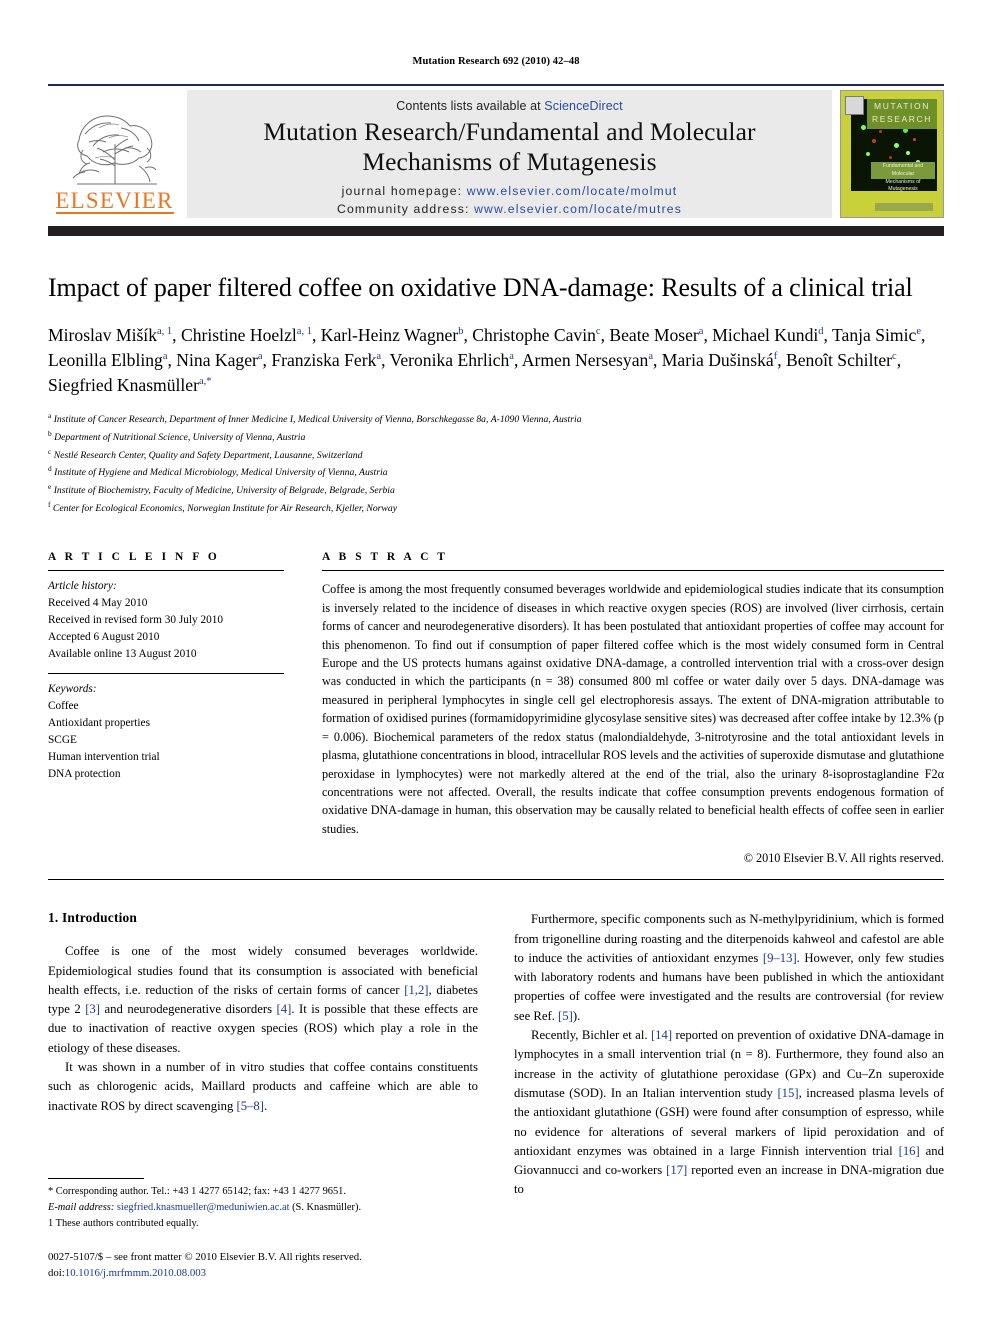 The width and height of the screenshot is (992, 1323). I want to click on citation-reference: [15], so click(787, 1093).